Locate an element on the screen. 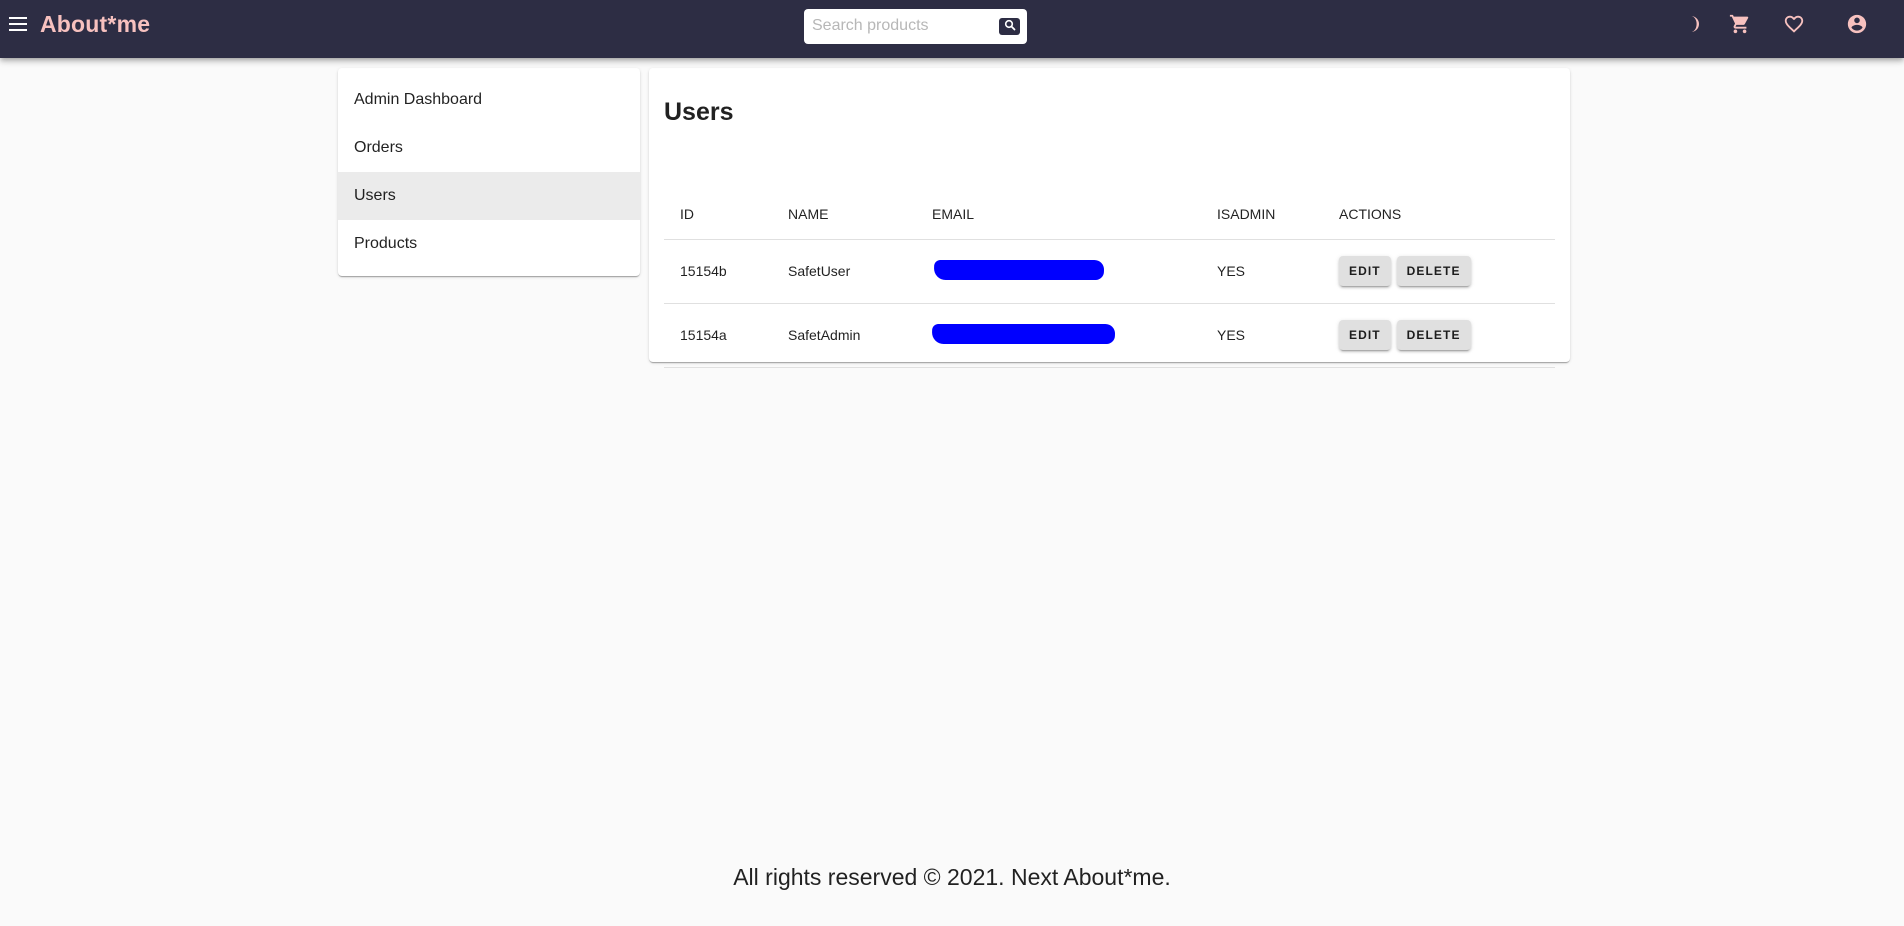  app-bar: About*me is located at coordinates (952, 29).